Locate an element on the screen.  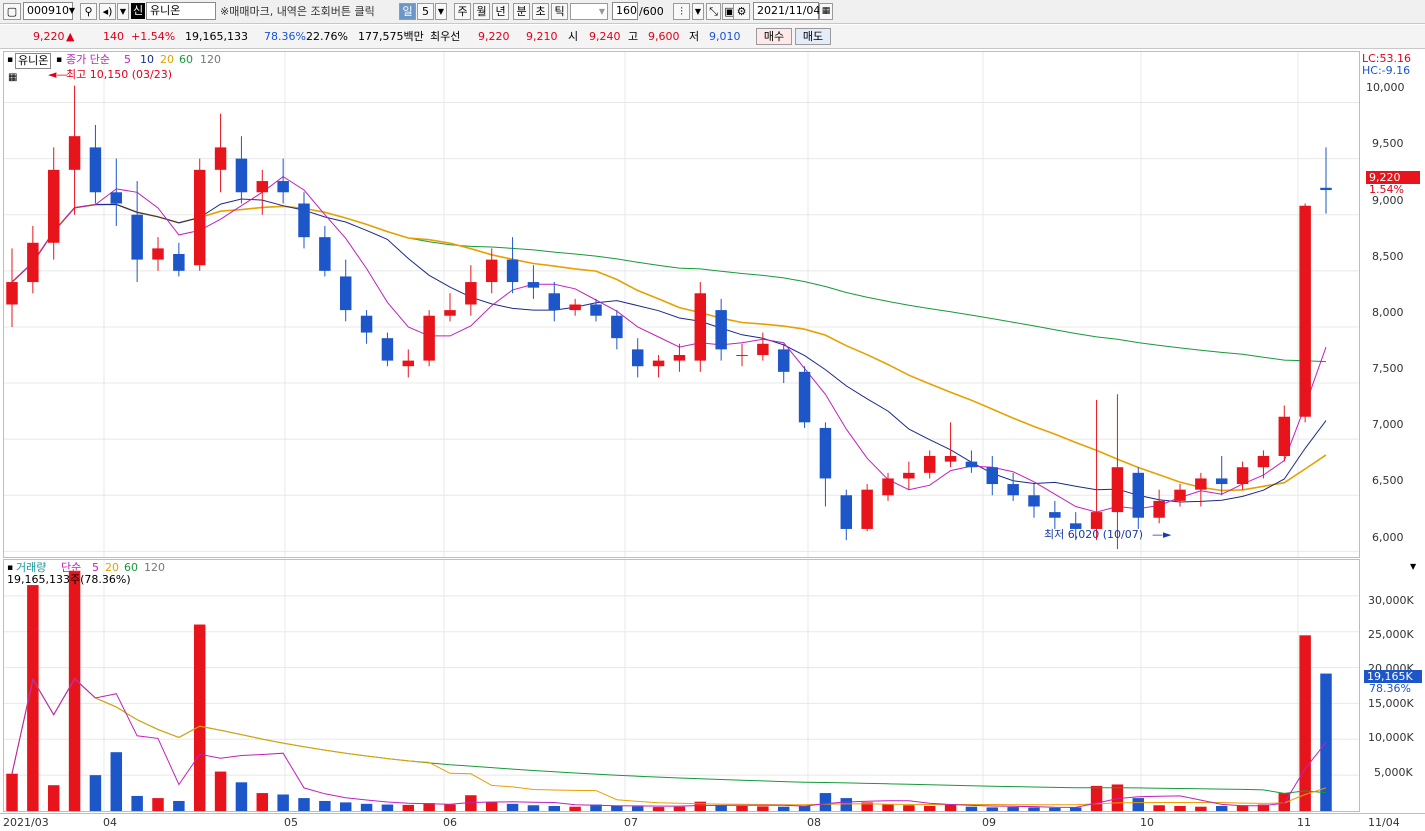
volume-tag-pct: 78.36% is located at coordinates (1390, 688).